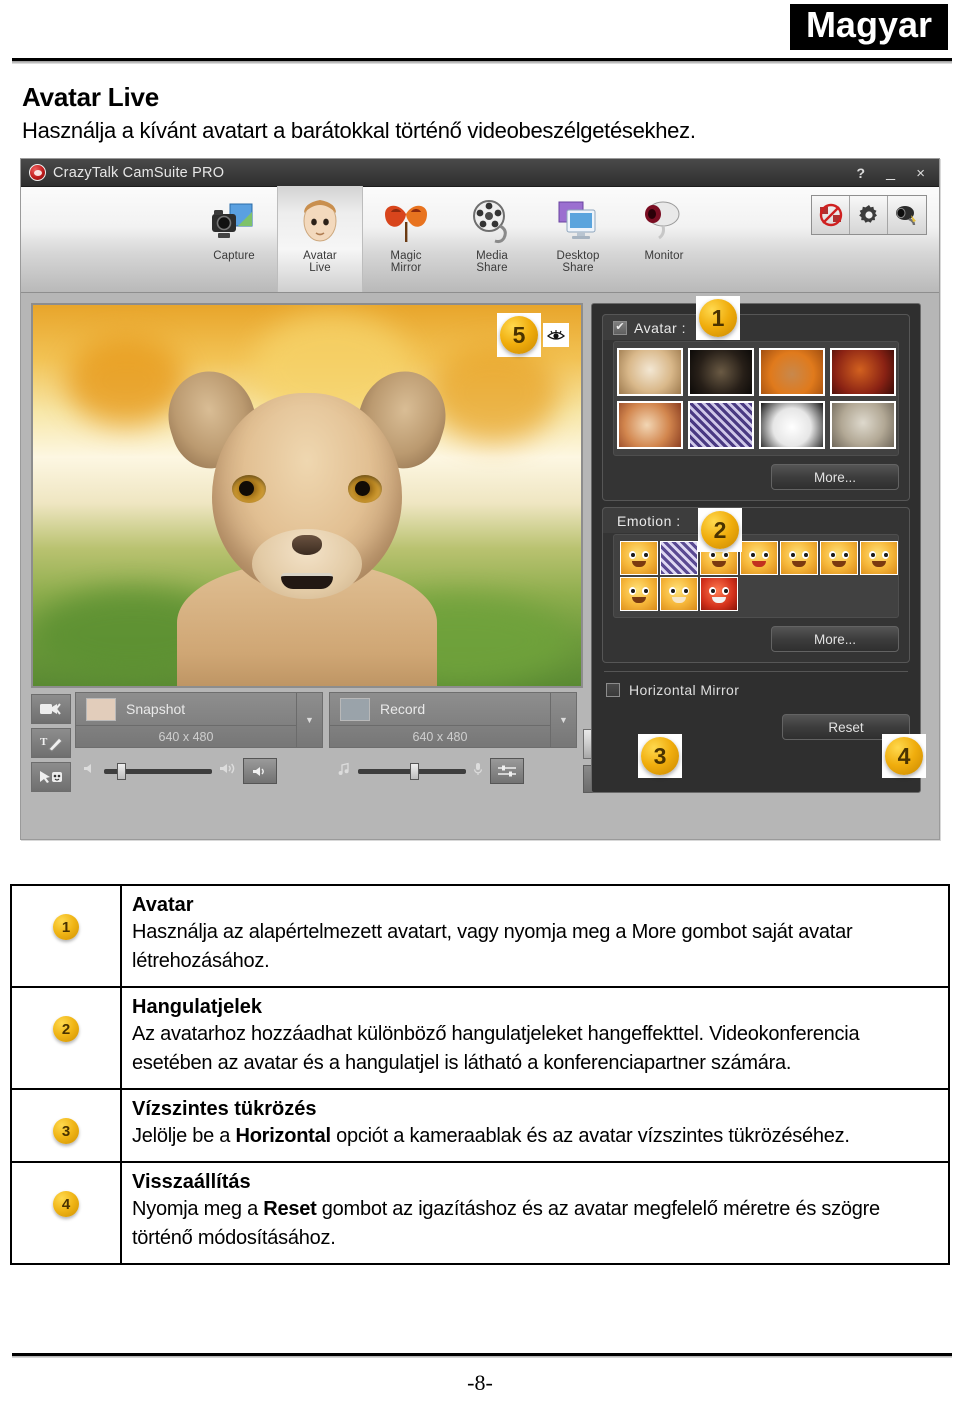 The height and width of the screenshot is (1404, 960). What do you see at coordinates (519, 335) in the screenshot?
I see `callout-badge-5-wrapper: 5` at bounding box center [519, 335].